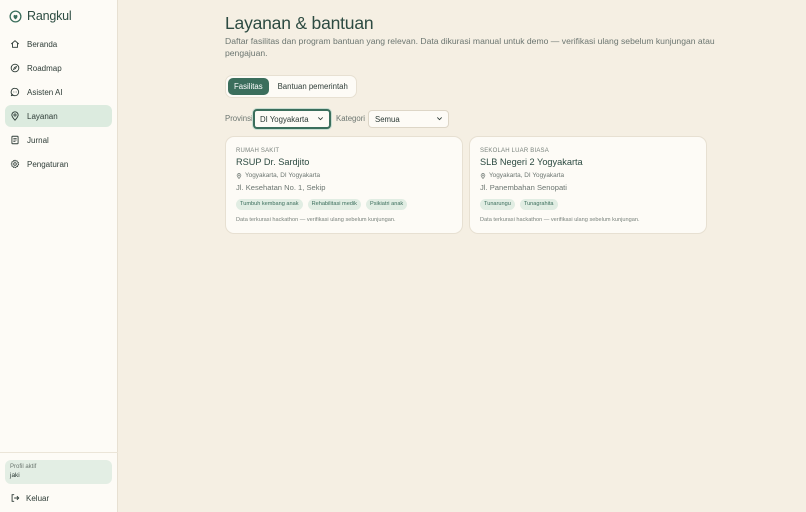  I want to click on province-select: DI Yogyakarta, so click(292, 119).